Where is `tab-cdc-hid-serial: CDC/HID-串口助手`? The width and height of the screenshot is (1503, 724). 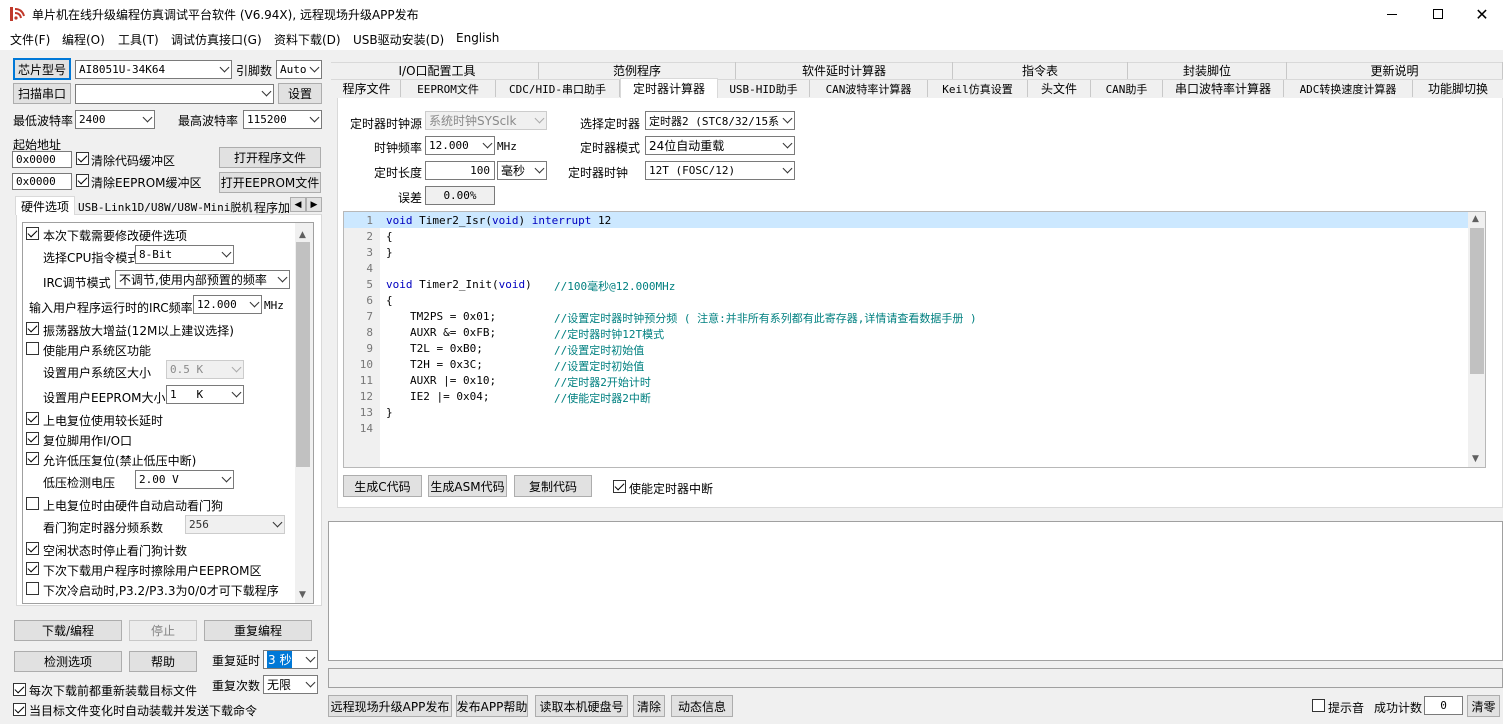 tab-cdc-hid-serial: CDC/HID-串口助手 is located at coordinates (558, 88).